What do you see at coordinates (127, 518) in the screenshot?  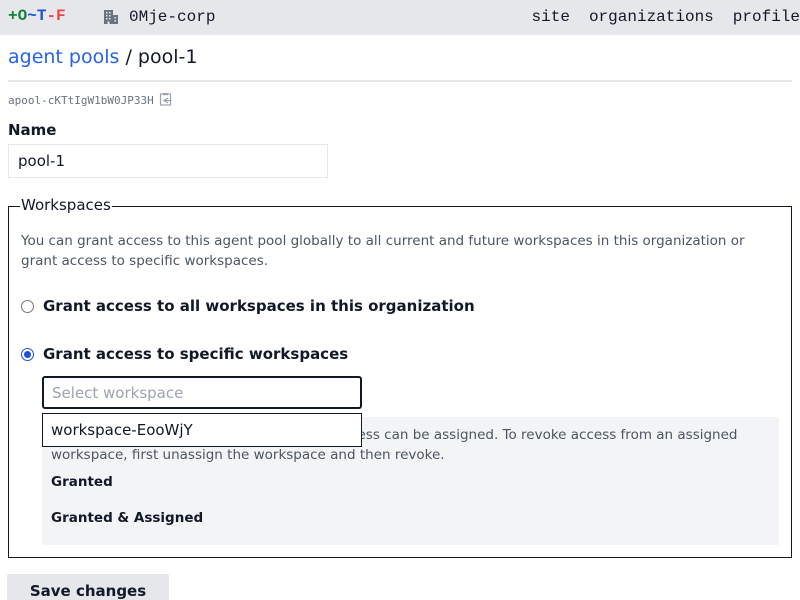 I see `granted-assigned-heading: Granted & Assigned` at bounding box center [127, 518].